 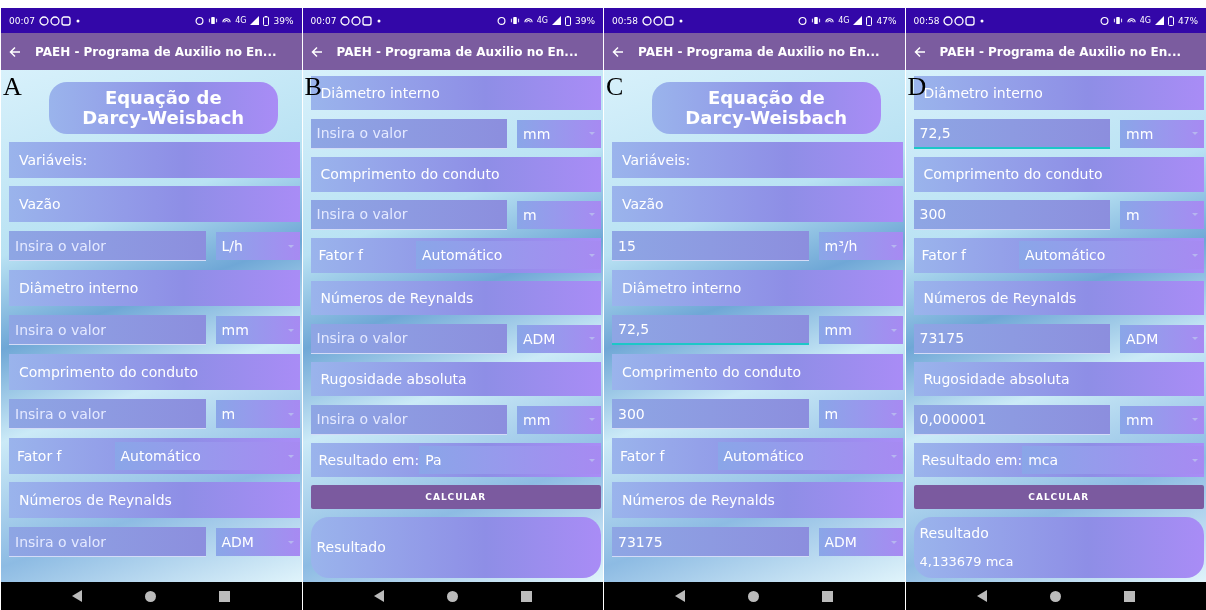 What do you see at coordinates (1011, 419) in the screenshot?
I see `value-input-field: 0,000001` at bounding box center [1011, 419].